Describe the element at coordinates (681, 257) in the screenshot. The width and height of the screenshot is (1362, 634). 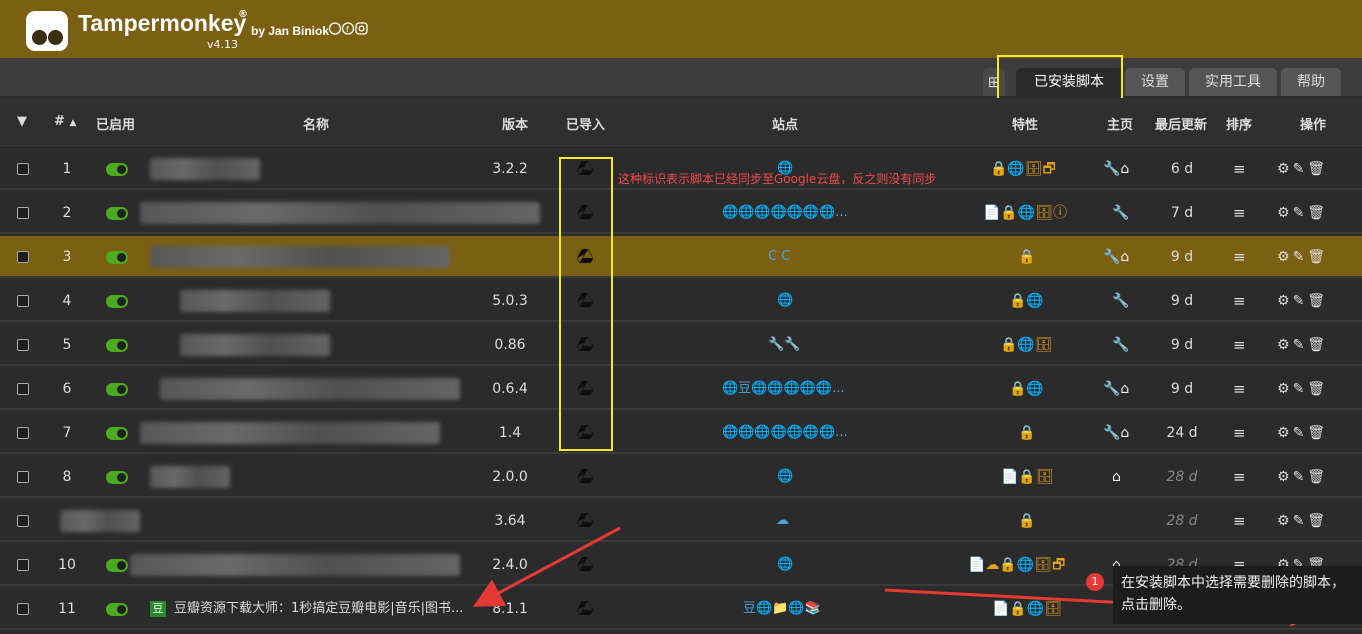
I see `table-row: 3 C C 🔒 🔧⌂ 9 d ≡ ⚙✎🗑` at that location.